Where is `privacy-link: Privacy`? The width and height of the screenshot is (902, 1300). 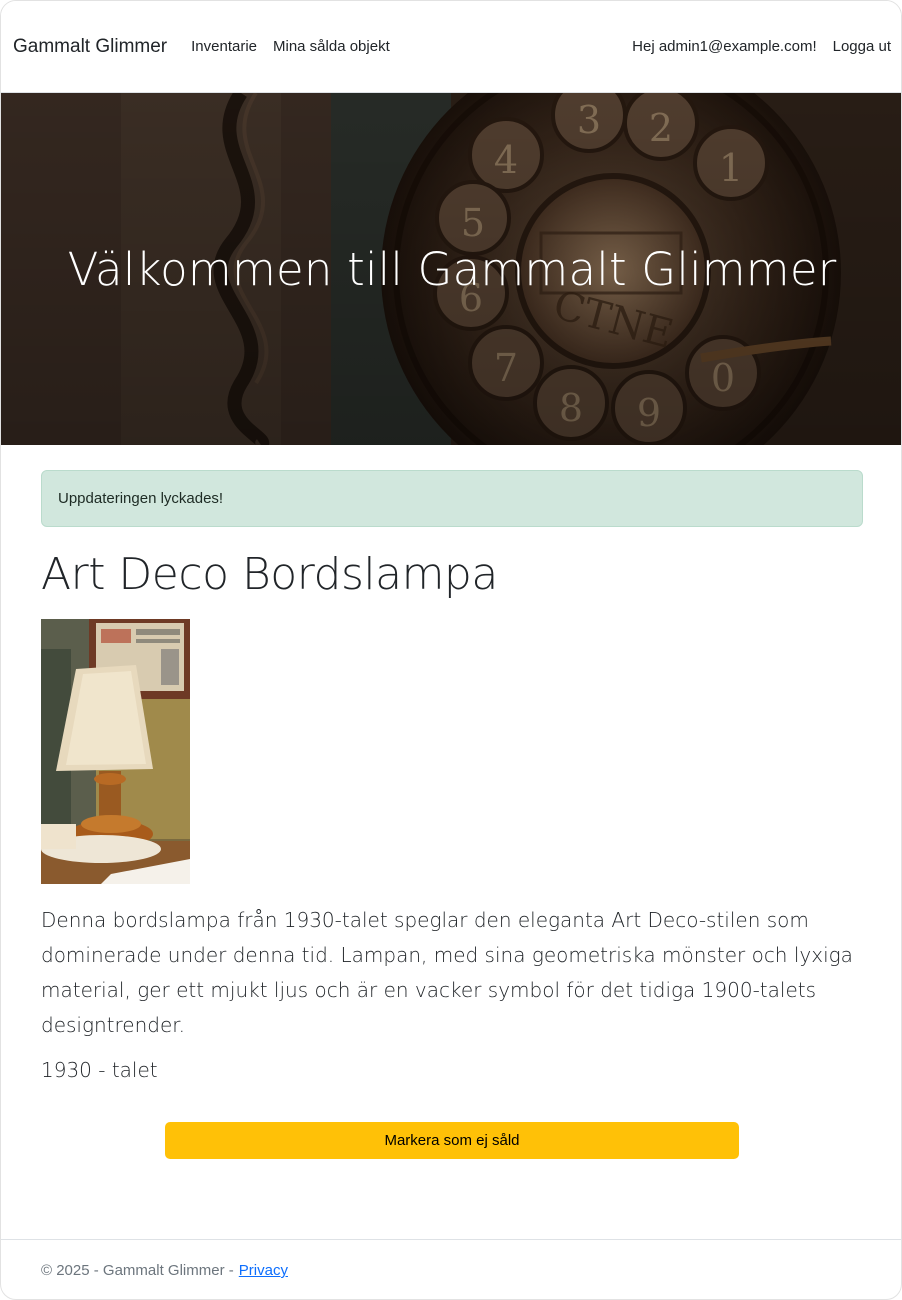
privacy-link: Privacy is located at coordinates (263, 1270).